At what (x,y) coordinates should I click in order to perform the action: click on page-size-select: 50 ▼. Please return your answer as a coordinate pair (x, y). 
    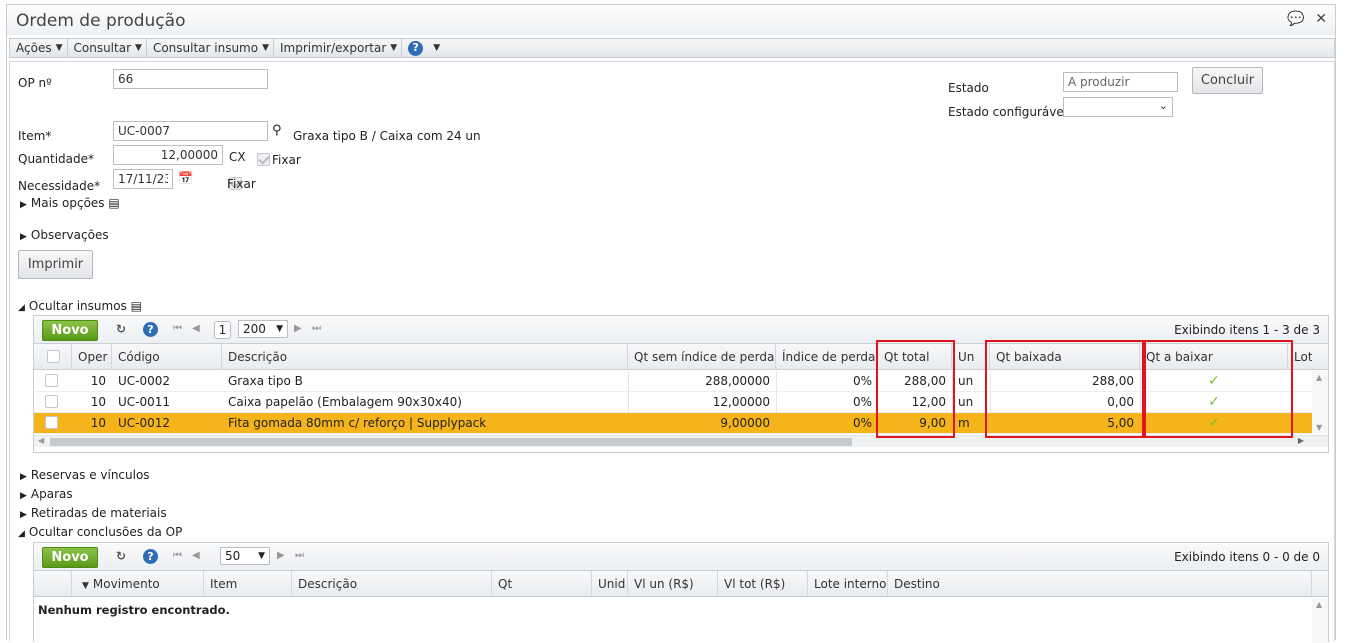
    Looking at the image, I should click on (245, 556).